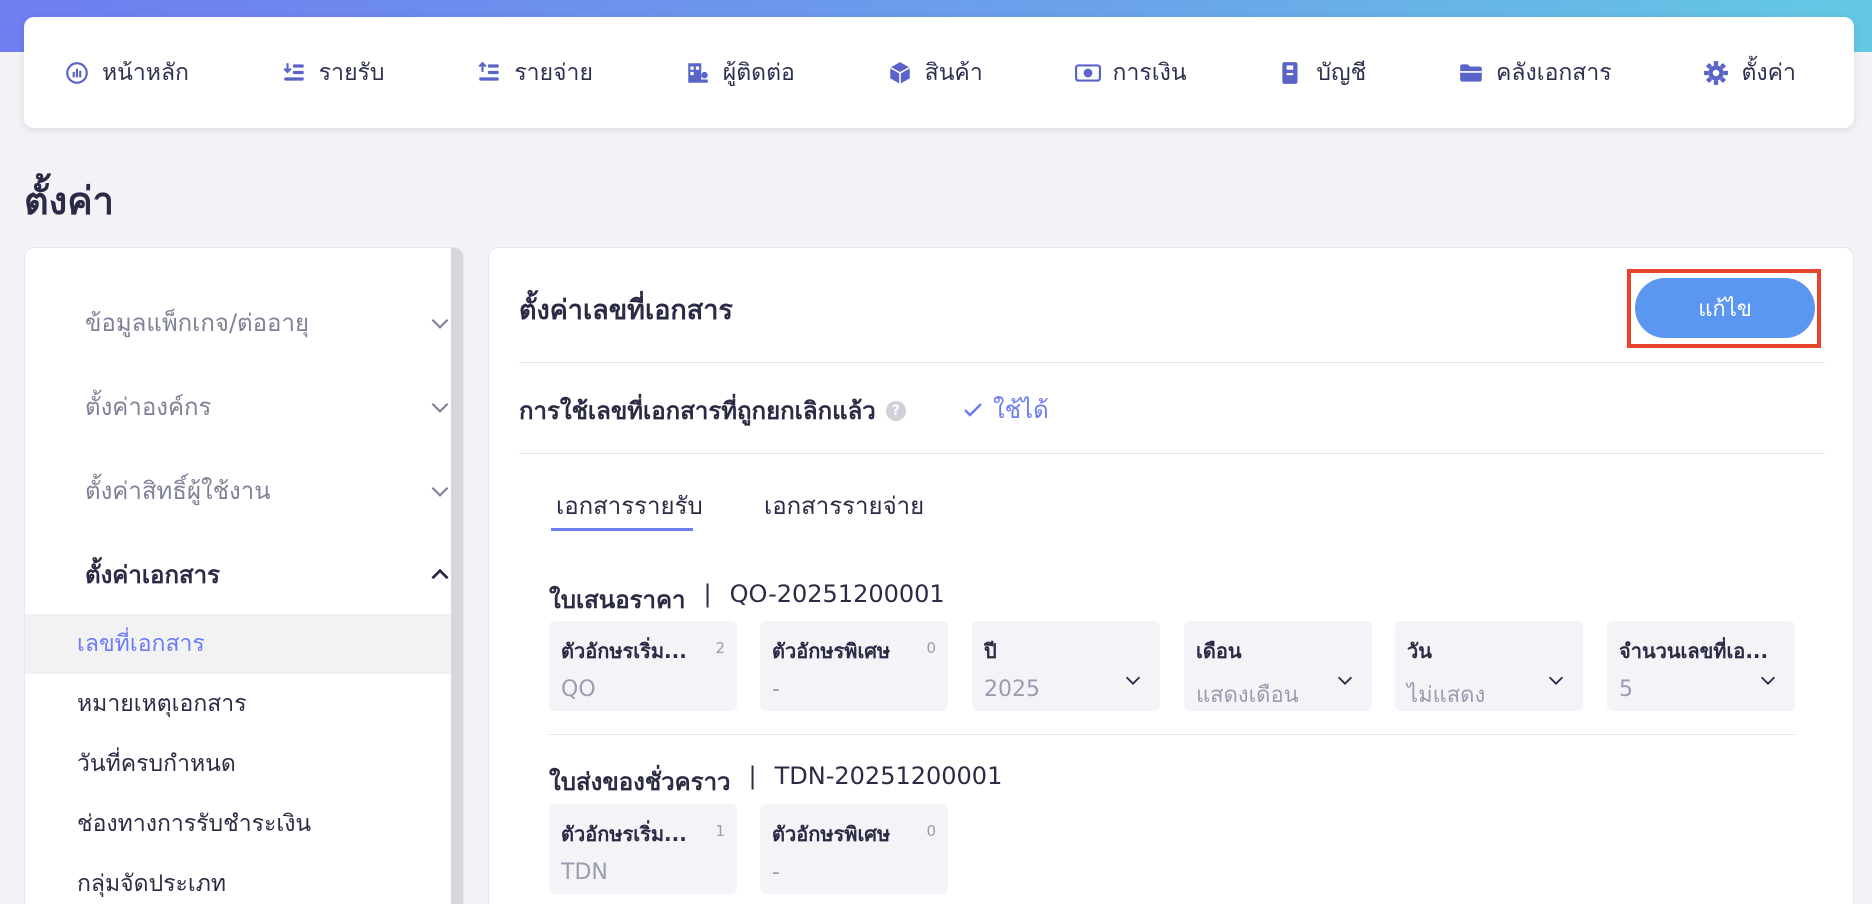  Describe the element at coordinates (1219, 651) in the screenshot. I see `field-label: เดือน` at that location.